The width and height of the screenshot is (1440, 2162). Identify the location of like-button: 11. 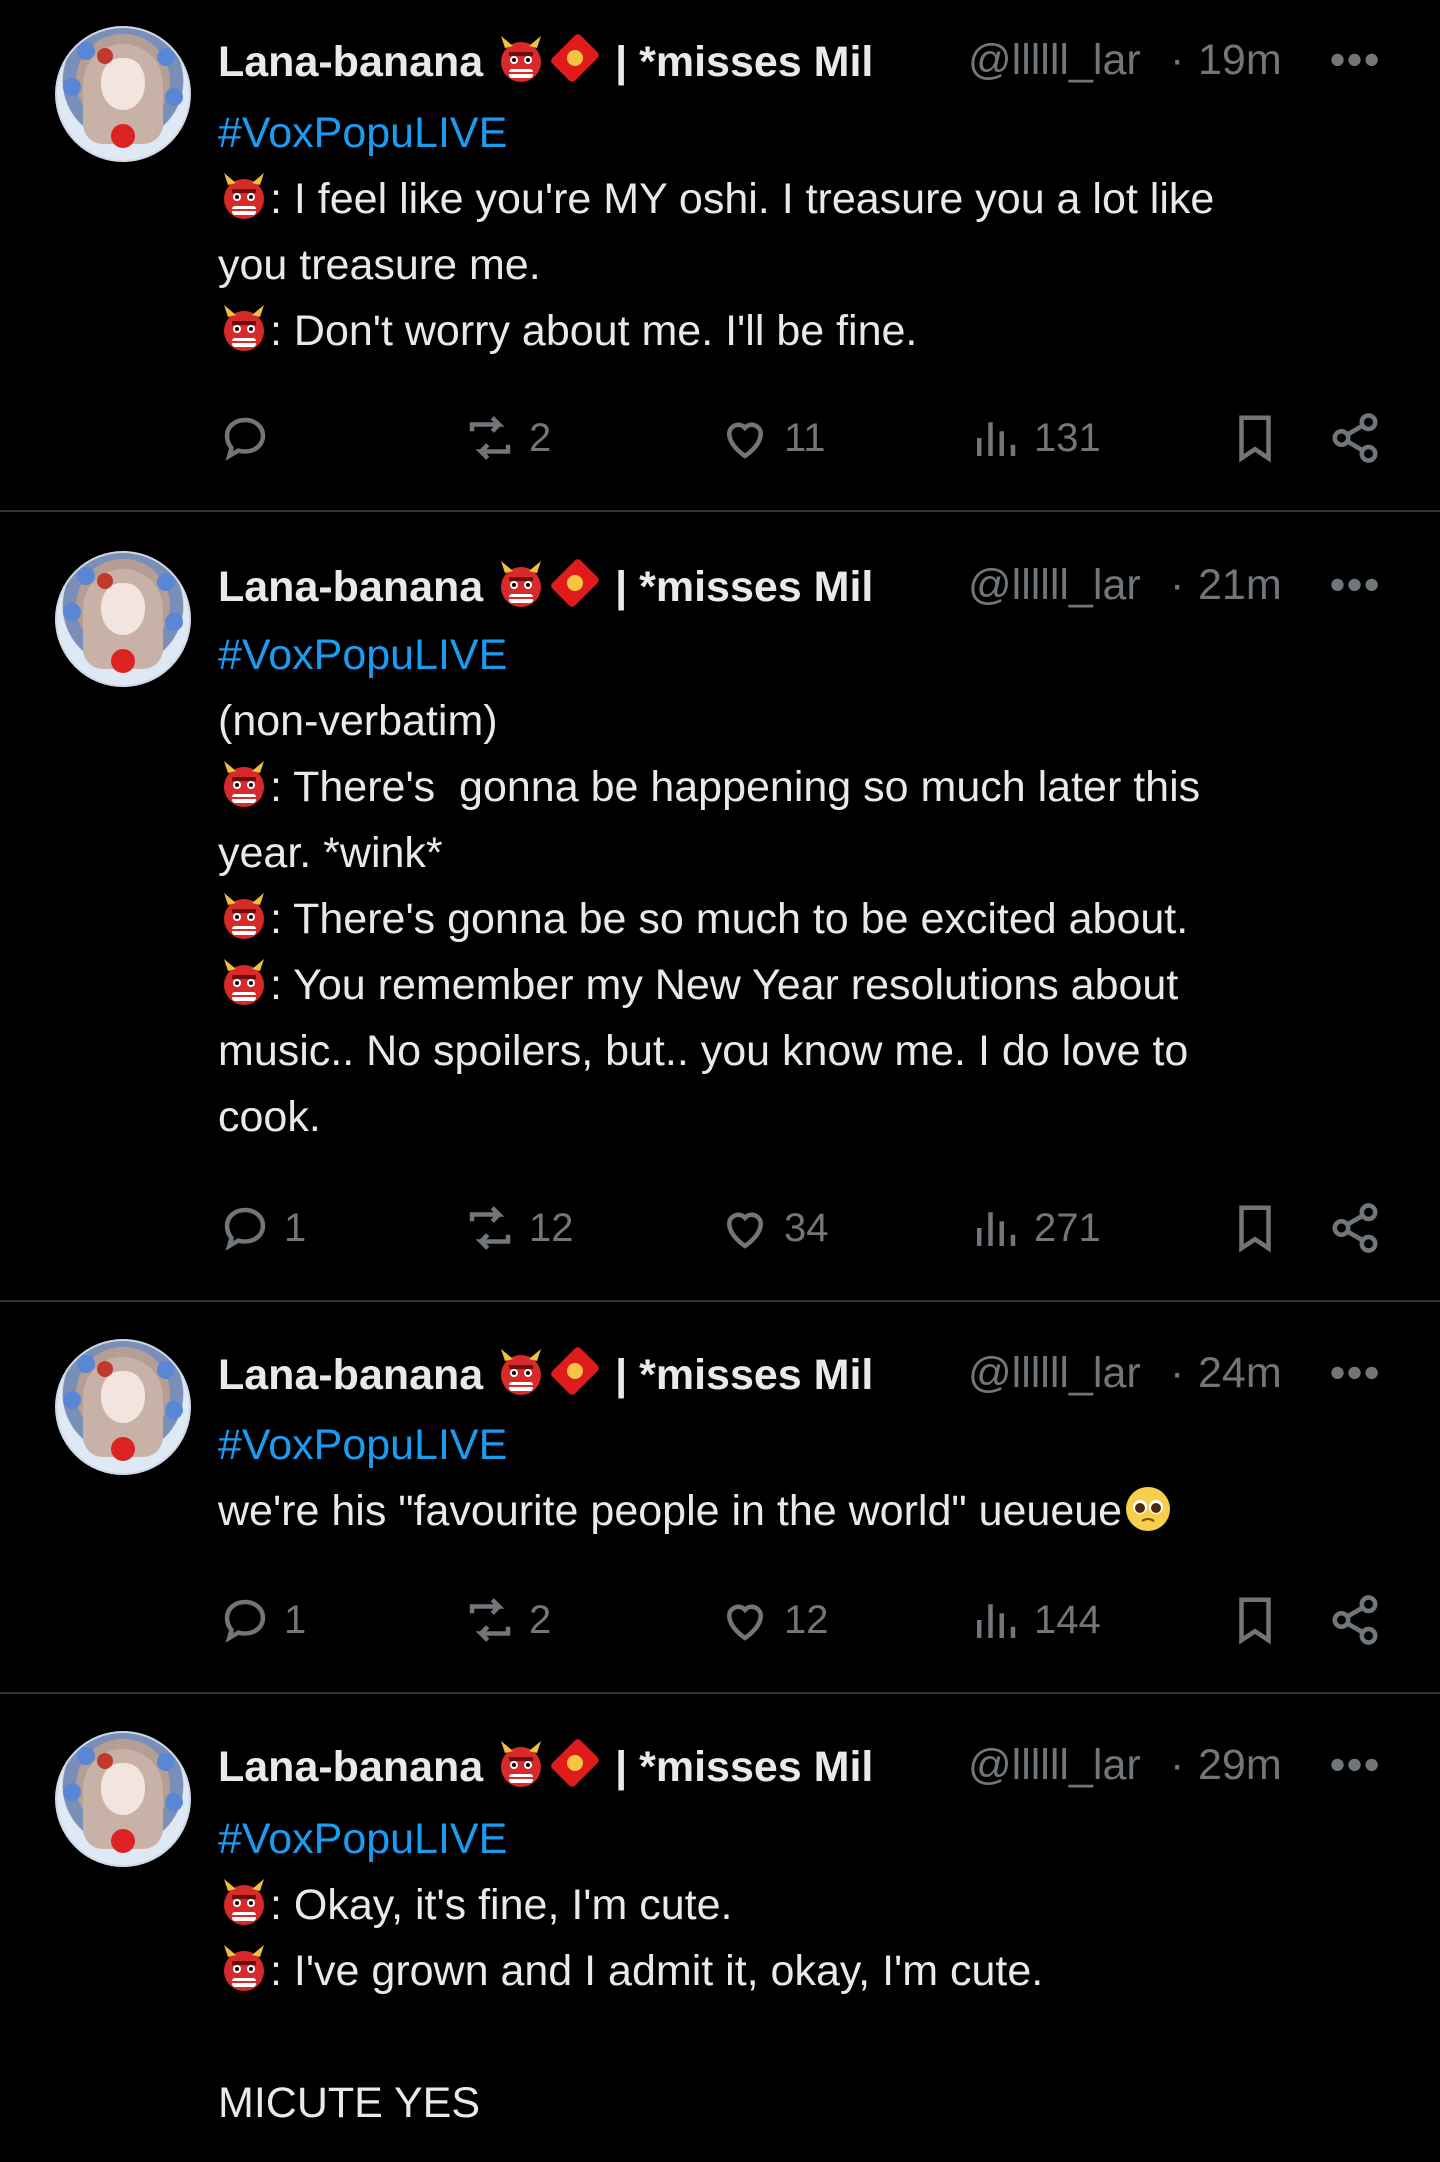
(772, 438).